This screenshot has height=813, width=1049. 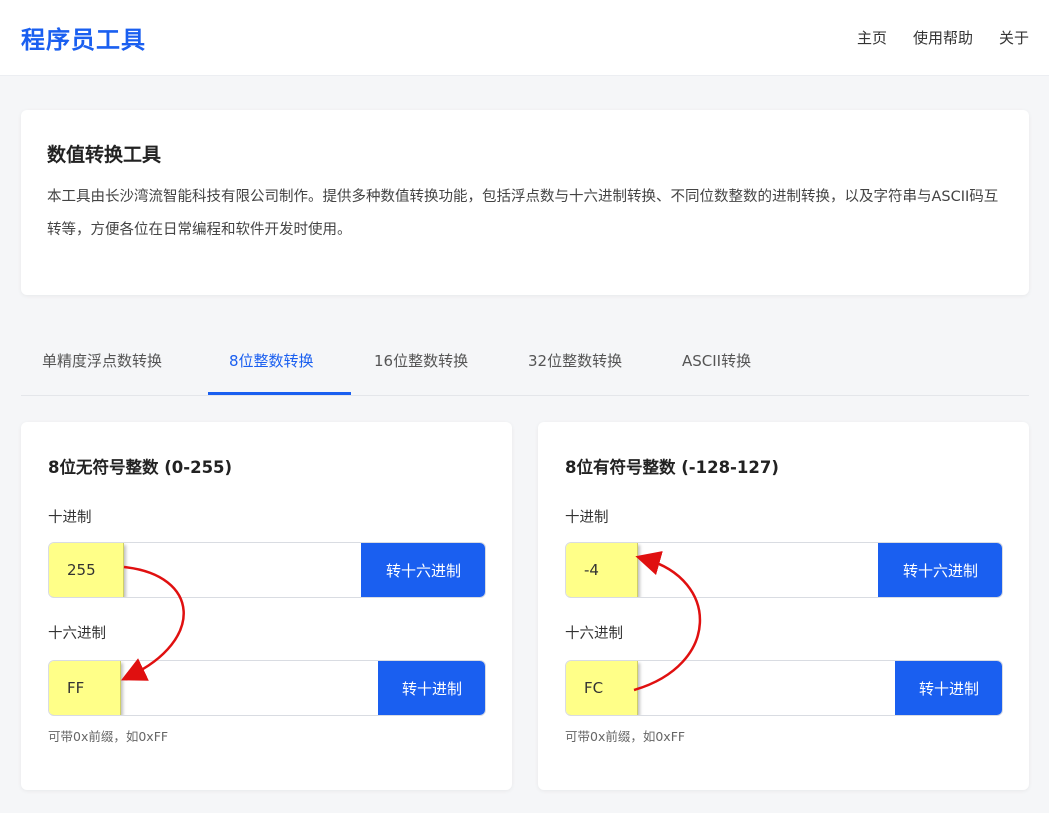 What do you see at coordinates (734, 688) in the screenshot?
I see `signed-hex-input` at bounding box center [734, 688].